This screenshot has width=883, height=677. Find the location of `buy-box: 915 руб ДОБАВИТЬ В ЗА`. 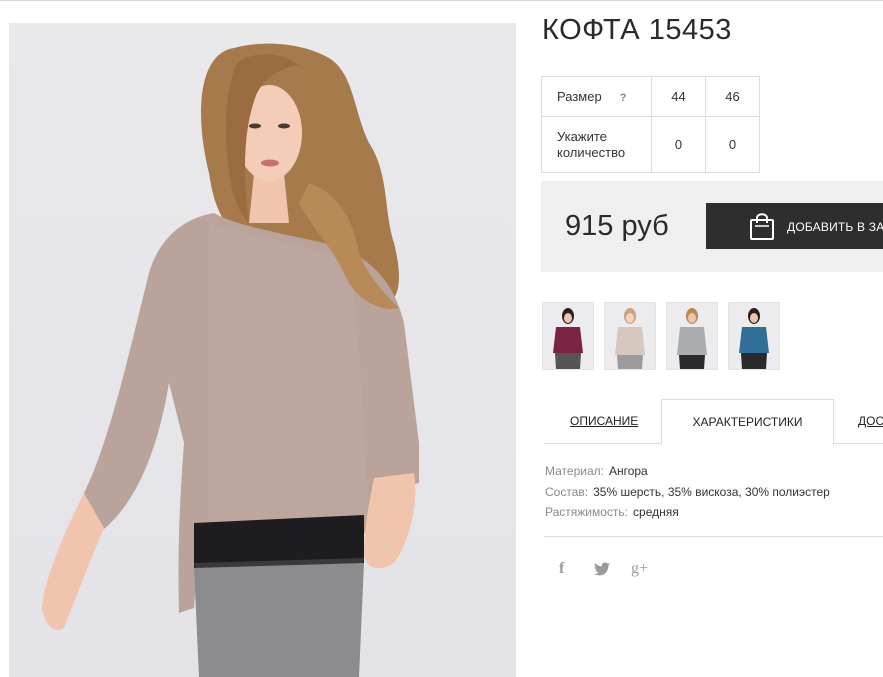

buy-box: 915 руб ДОБАВИТЬ В ЗА is located at coordinates (712, 226).